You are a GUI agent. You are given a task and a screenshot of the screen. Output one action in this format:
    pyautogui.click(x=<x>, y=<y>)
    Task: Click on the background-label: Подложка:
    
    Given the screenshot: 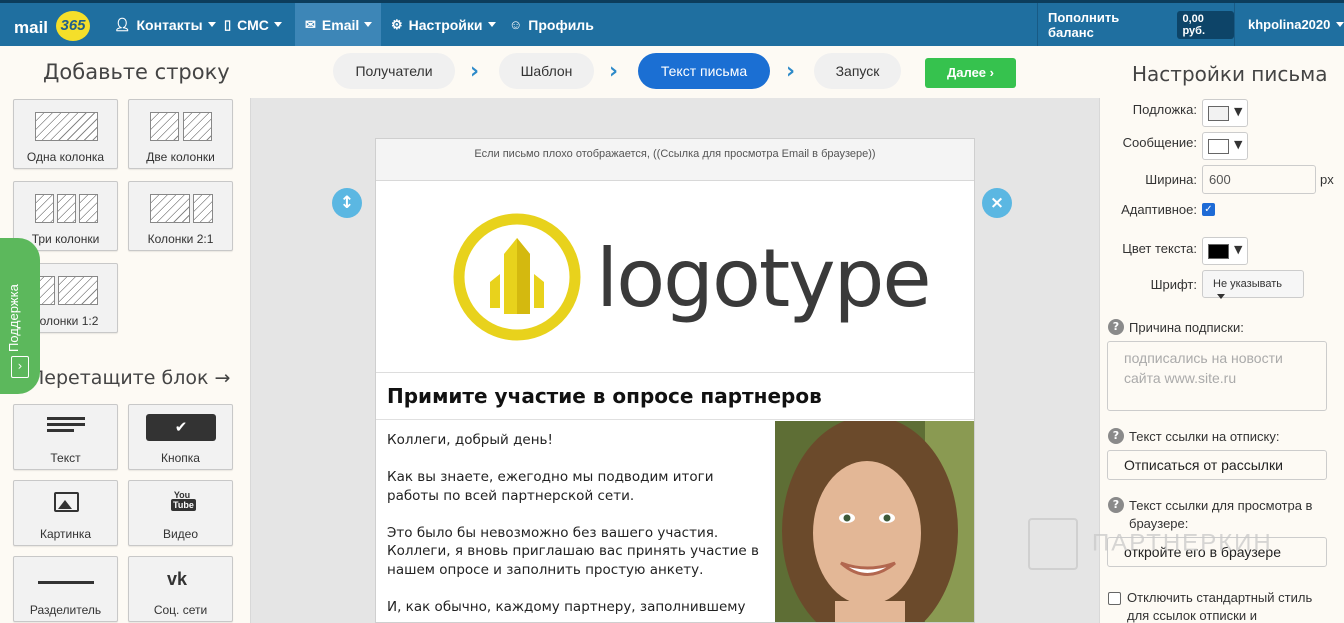 What is the action you would take?
    pyautogui.click(x=1164, y=109)
    